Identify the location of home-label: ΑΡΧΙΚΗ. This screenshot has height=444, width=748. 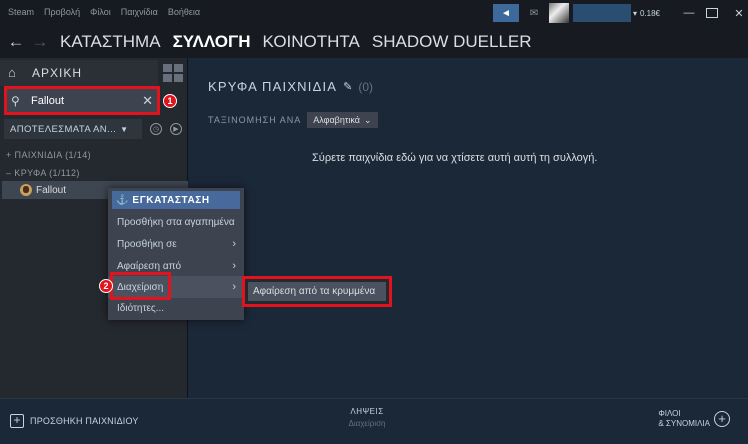
(57, 73).